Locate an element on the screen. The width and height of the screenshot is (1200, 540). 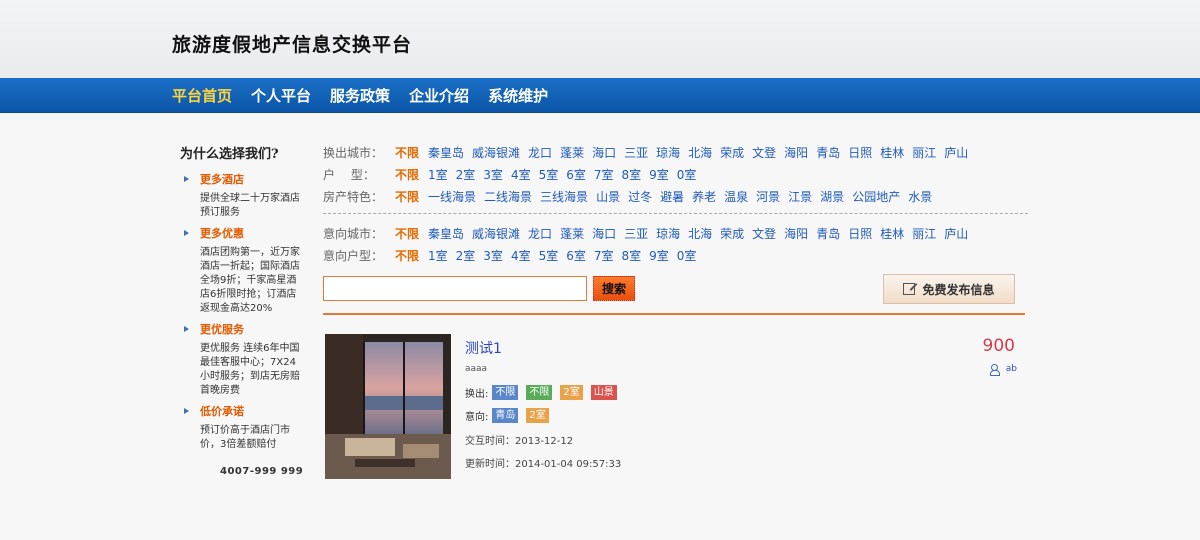
nav-maintenance: 系统维护 is located at coordinates (518, 95).